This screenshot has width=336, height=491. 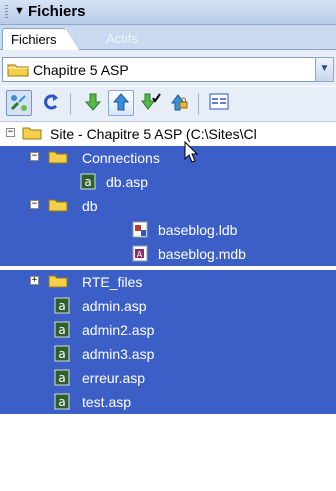 I want to click on check-in-button, so click(x=179, y=103).